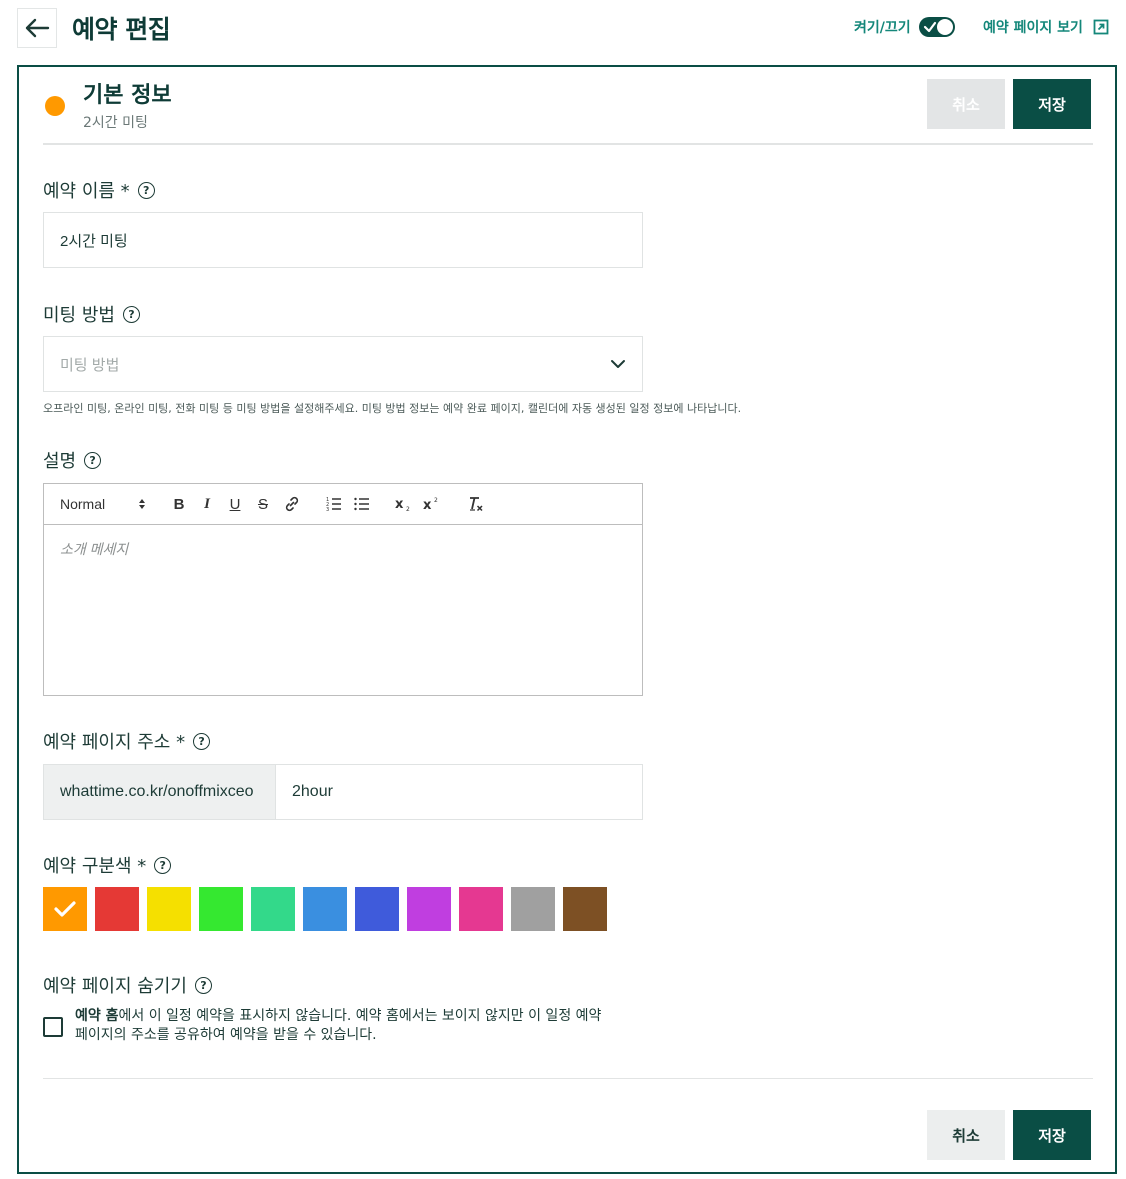  Describe the element at coordinates (343, 240) in the screenshot. I see `booking-name-input: 2시간 미팅` at that location.